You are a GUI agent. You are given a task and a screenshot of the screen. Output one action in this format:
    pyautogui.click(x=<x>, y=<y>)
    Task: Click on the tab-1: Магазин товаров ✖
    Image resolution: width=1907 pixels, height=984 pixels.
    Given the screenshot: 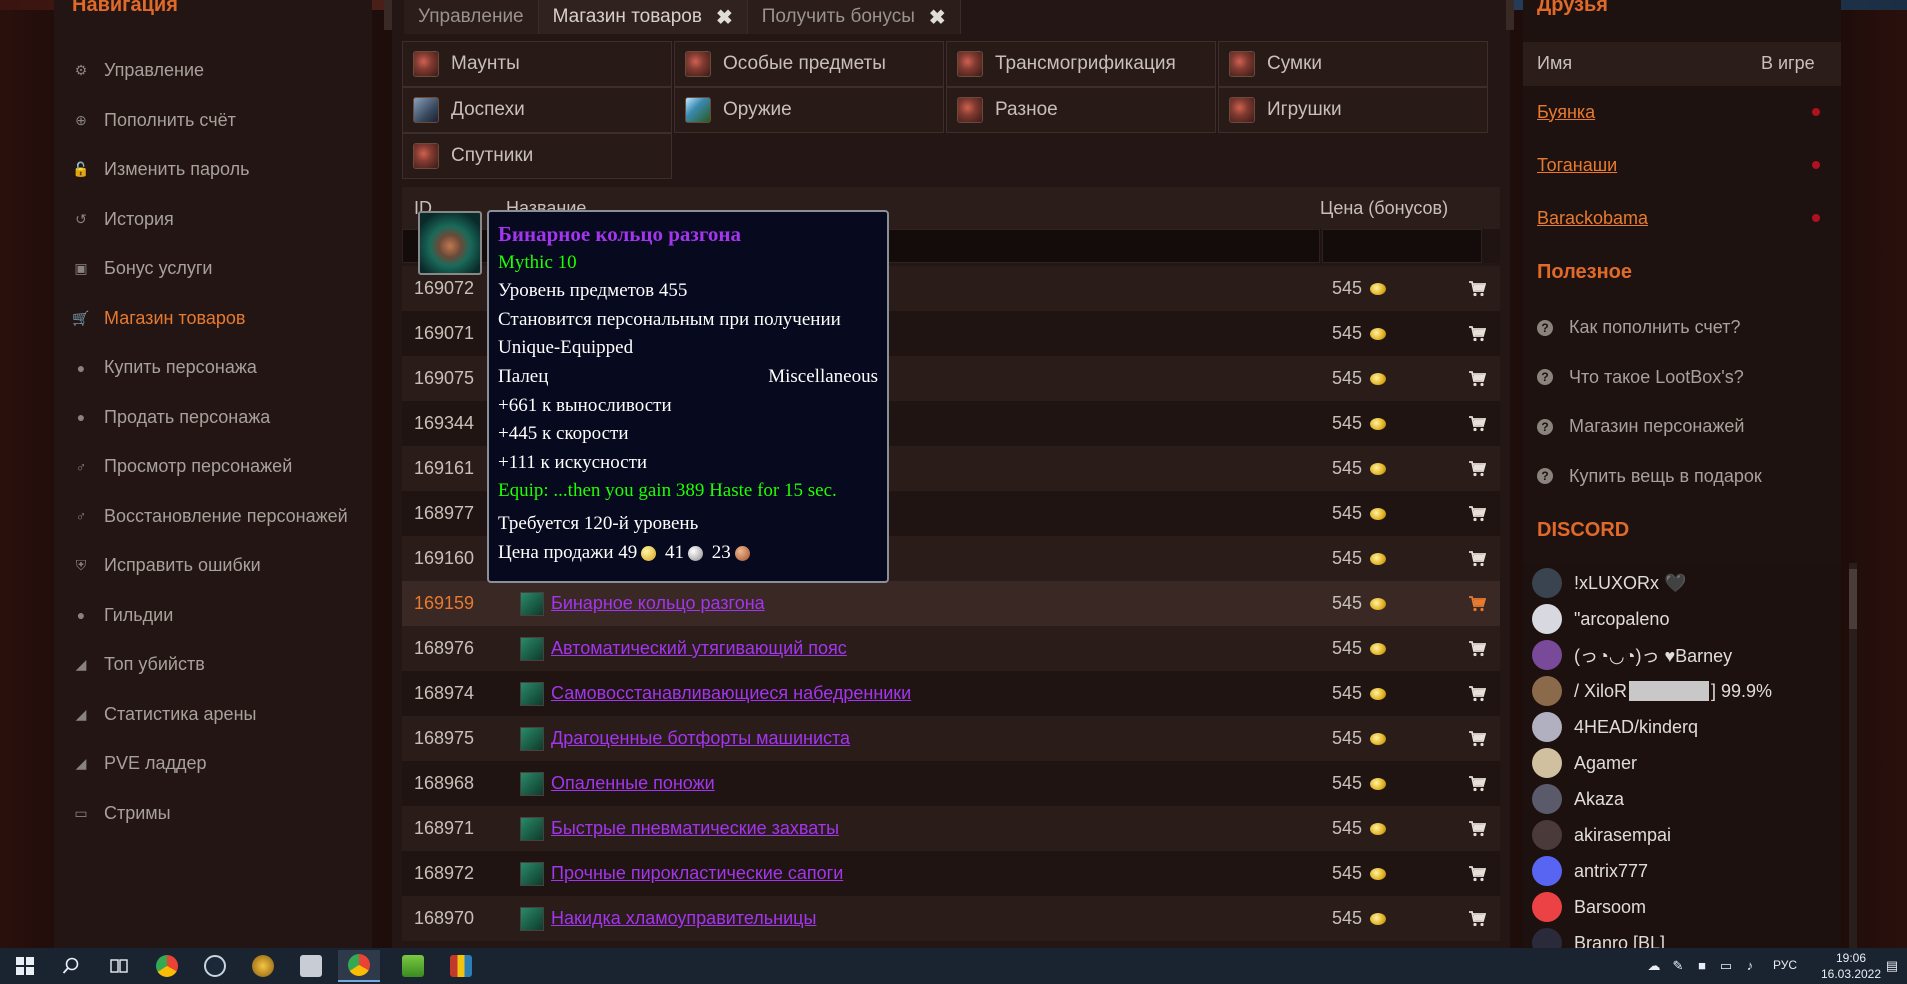 What is the action you would take?
    pyautogui.click(x=643, y=17)
    